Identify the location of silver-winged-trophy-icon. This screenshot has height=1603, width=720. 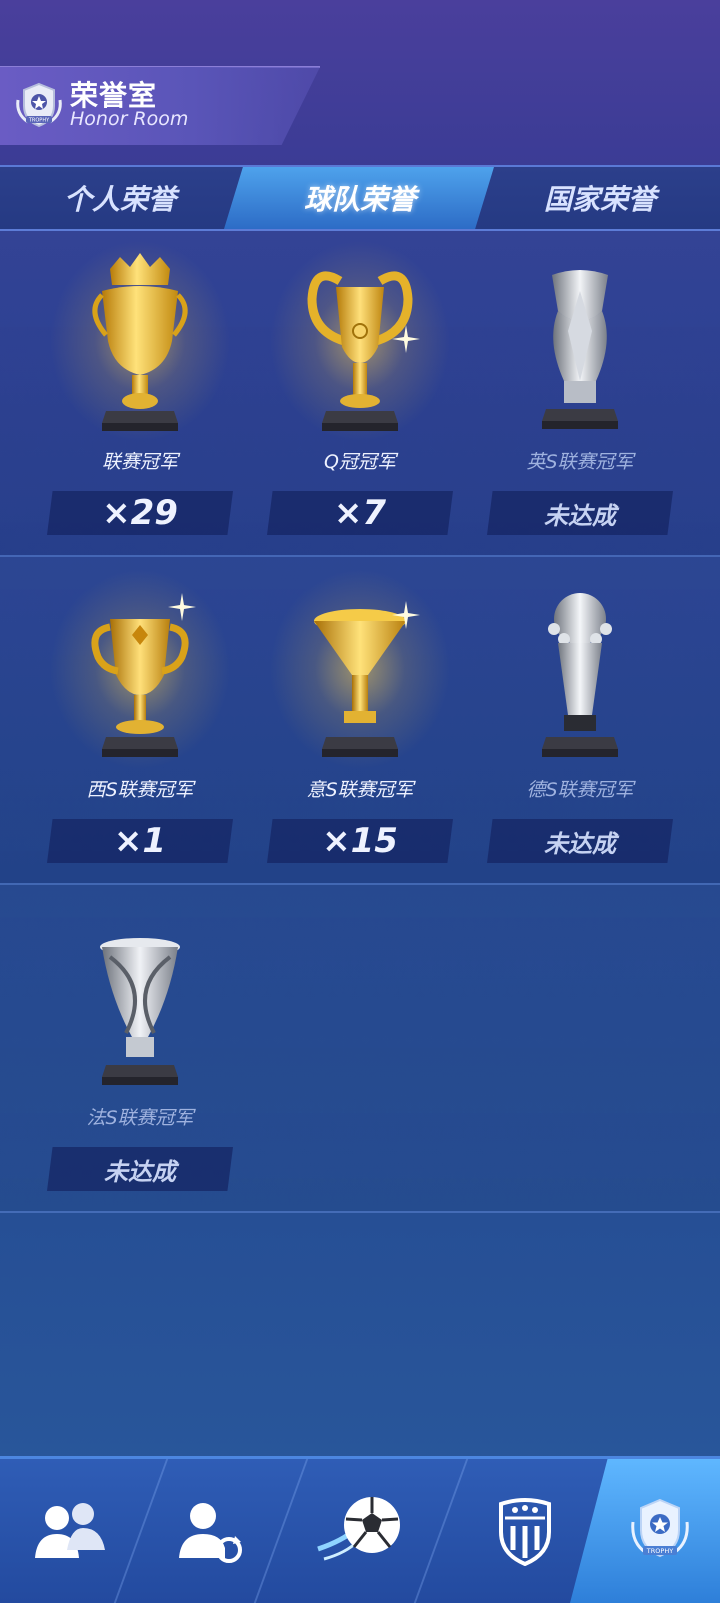
(580, 349).